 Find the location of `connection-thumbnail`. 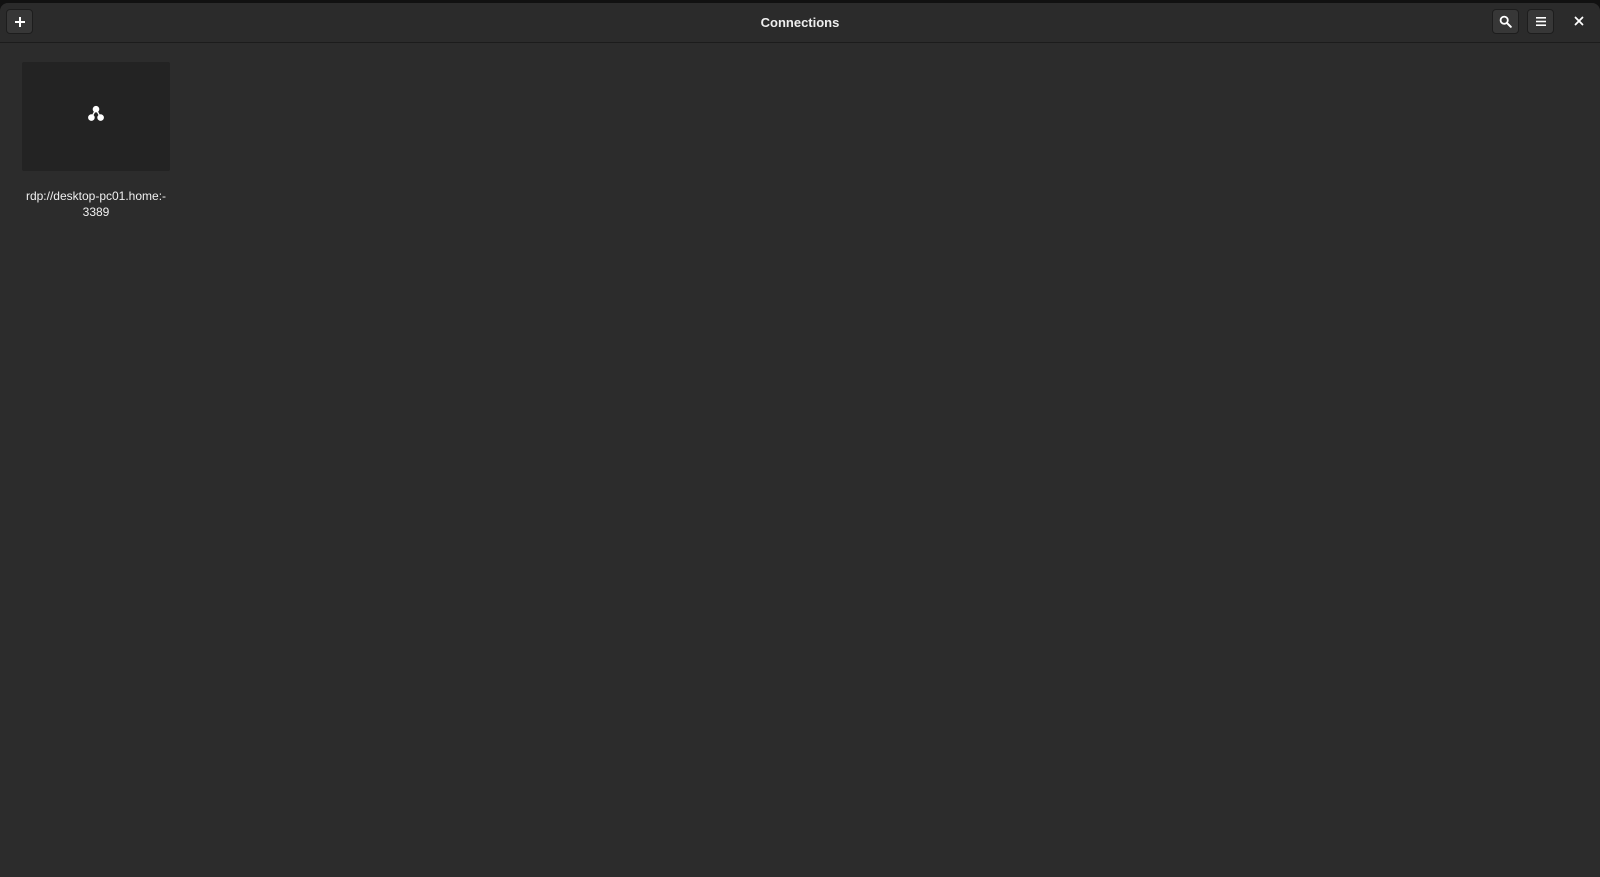

connection-thumbnail is located at coordinates (96, 116).